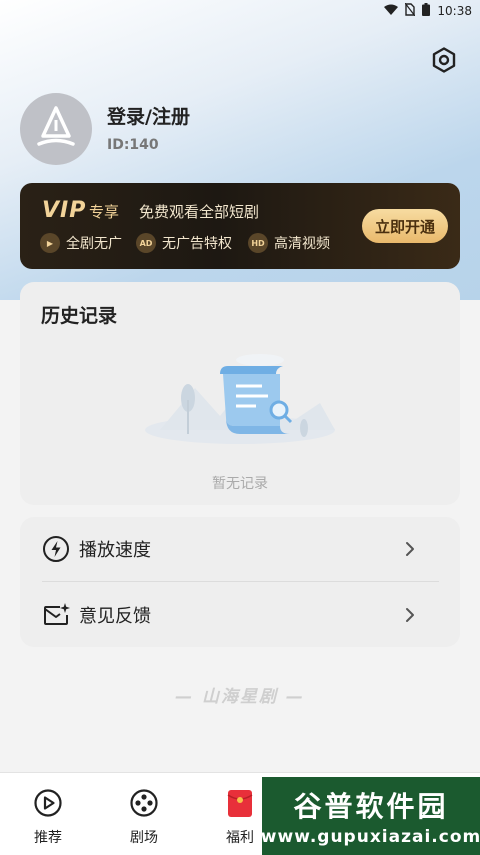 The image size is (480, 855). What do you see at coordinates (240, 484) in the screenshot?
I see `empty-history-text: 暂无记录` at bounding box center [240, 484].